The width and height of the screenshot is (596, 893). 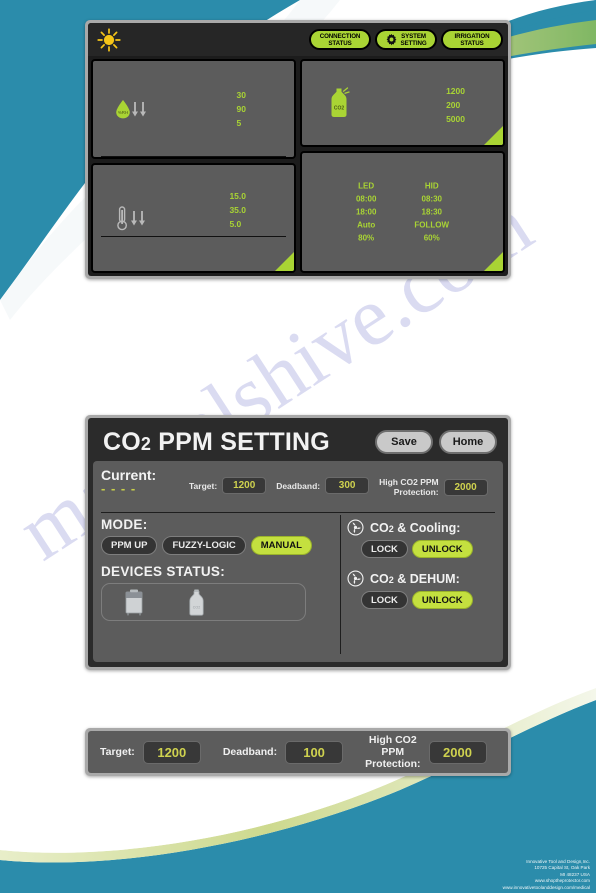 I want to click on deadband-label: Deadband:, so click(x=298, y=485).